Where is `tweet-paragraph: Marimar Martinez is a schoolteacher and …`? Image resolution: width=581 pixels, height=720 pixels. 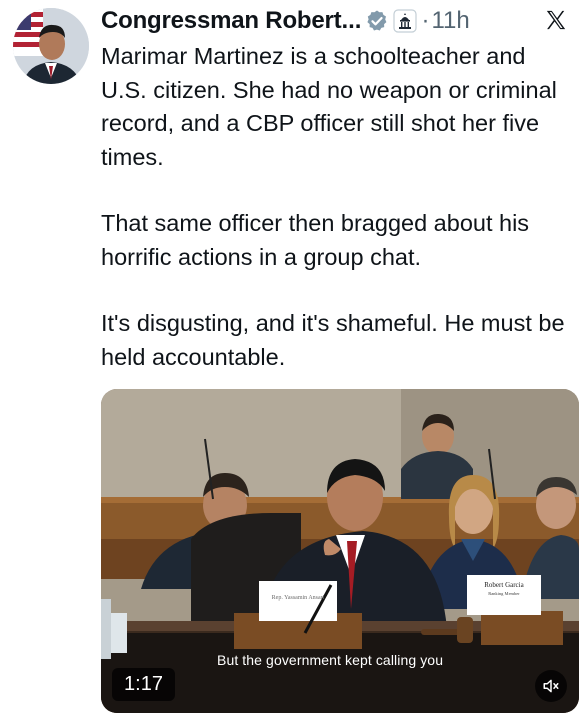 tweet-paragraph: Marimar Martinez is a schoolteacher and … is located at coordinates (329, 106).